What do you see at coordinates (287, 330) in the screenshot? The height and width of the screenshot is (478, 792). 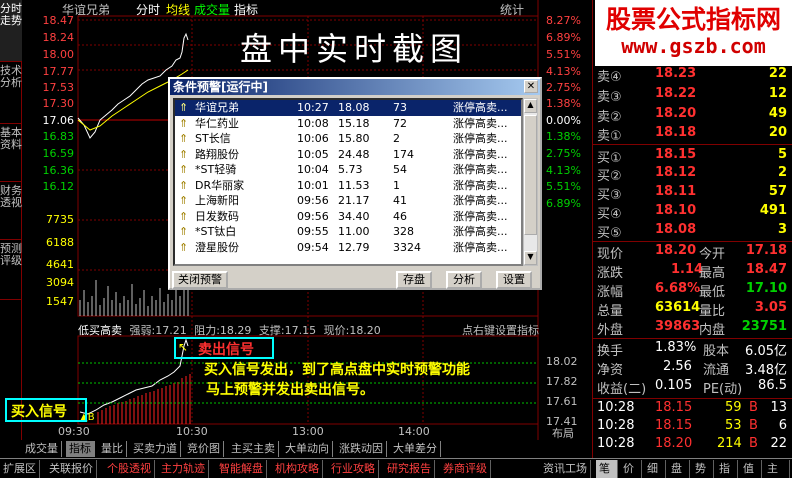 I see `indicator-support: 支撑:17.15` at bounding box center [287, 330].